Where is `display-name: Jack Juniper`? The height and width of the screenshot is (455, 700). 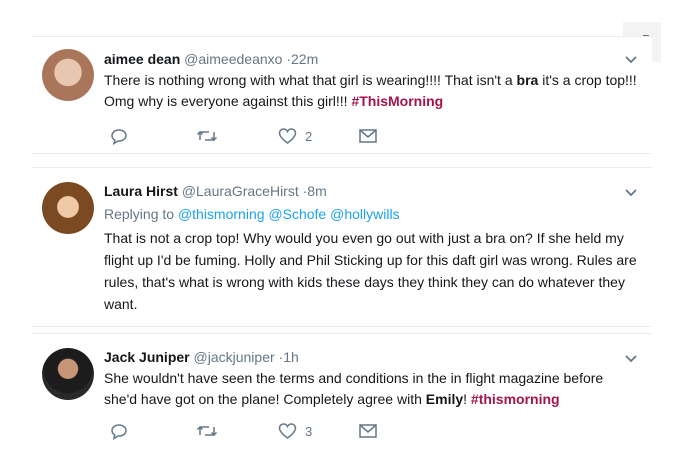
display-name: Jack Juniper is located at coordinates (147, 357).